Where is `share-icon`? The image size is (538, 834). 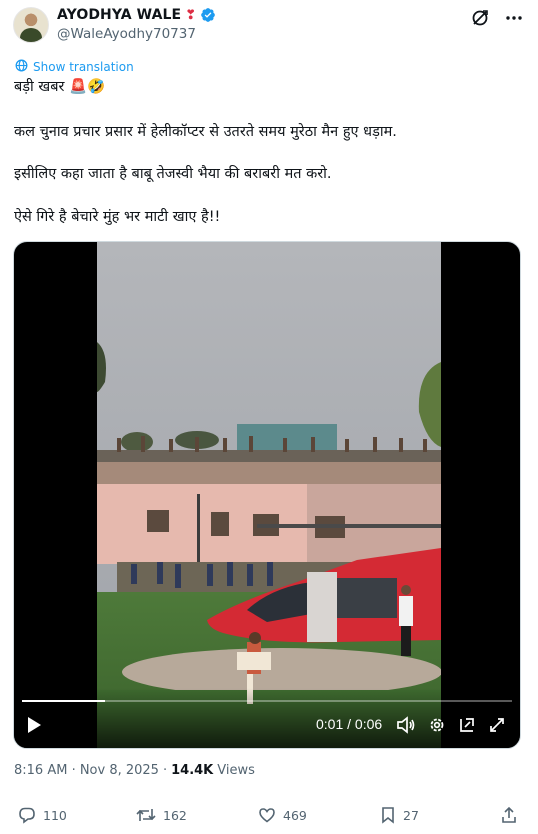 share-icon is located at coordinates (509, 814).